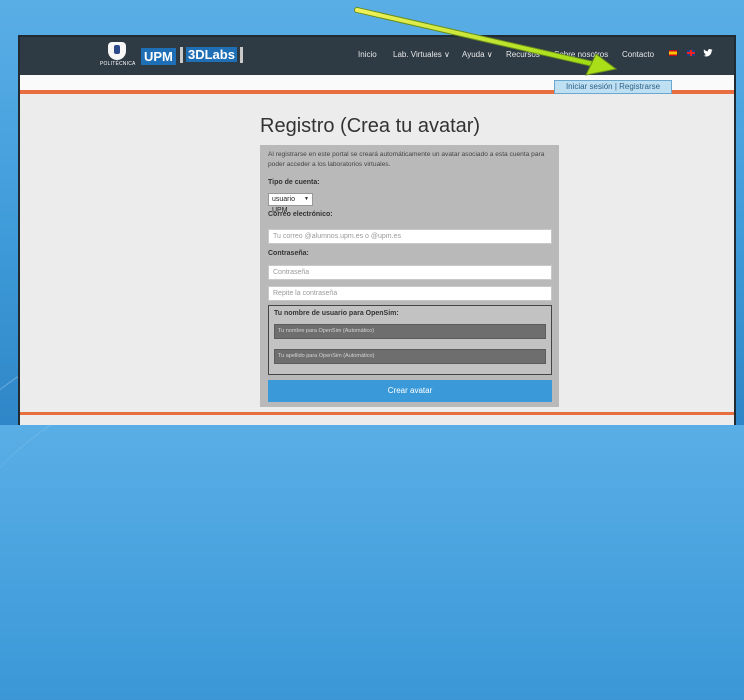  Describe the element at coordinates (367, 54) in the screenshot. I see `nav-inicio: Inicio` at that location.